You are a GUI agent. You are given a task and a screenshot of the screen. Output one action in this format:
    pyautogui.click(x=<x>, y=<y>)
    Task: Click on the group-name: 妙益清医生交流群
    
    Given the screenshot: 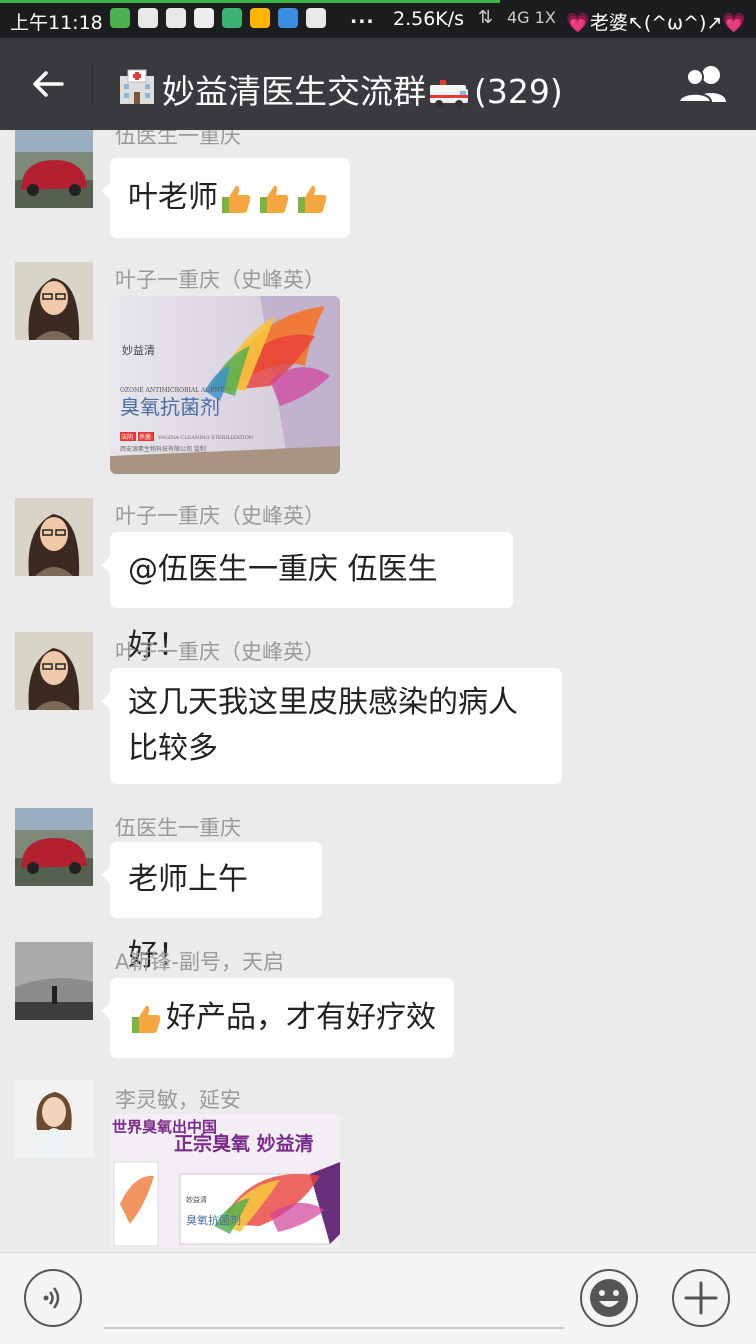 What is the action you would take?
    pyautogui.click(x=294, y=91)
    